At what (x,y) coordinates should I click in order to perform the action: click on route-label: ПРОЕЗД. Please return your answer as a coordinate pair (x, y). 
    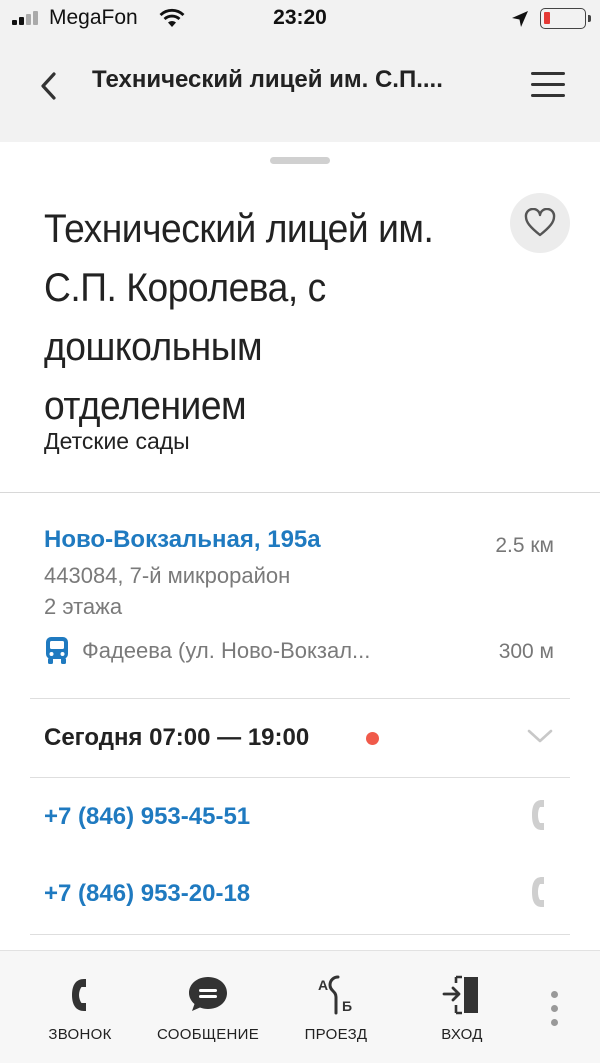
    Looking at the image, I should click on (336, 1034).